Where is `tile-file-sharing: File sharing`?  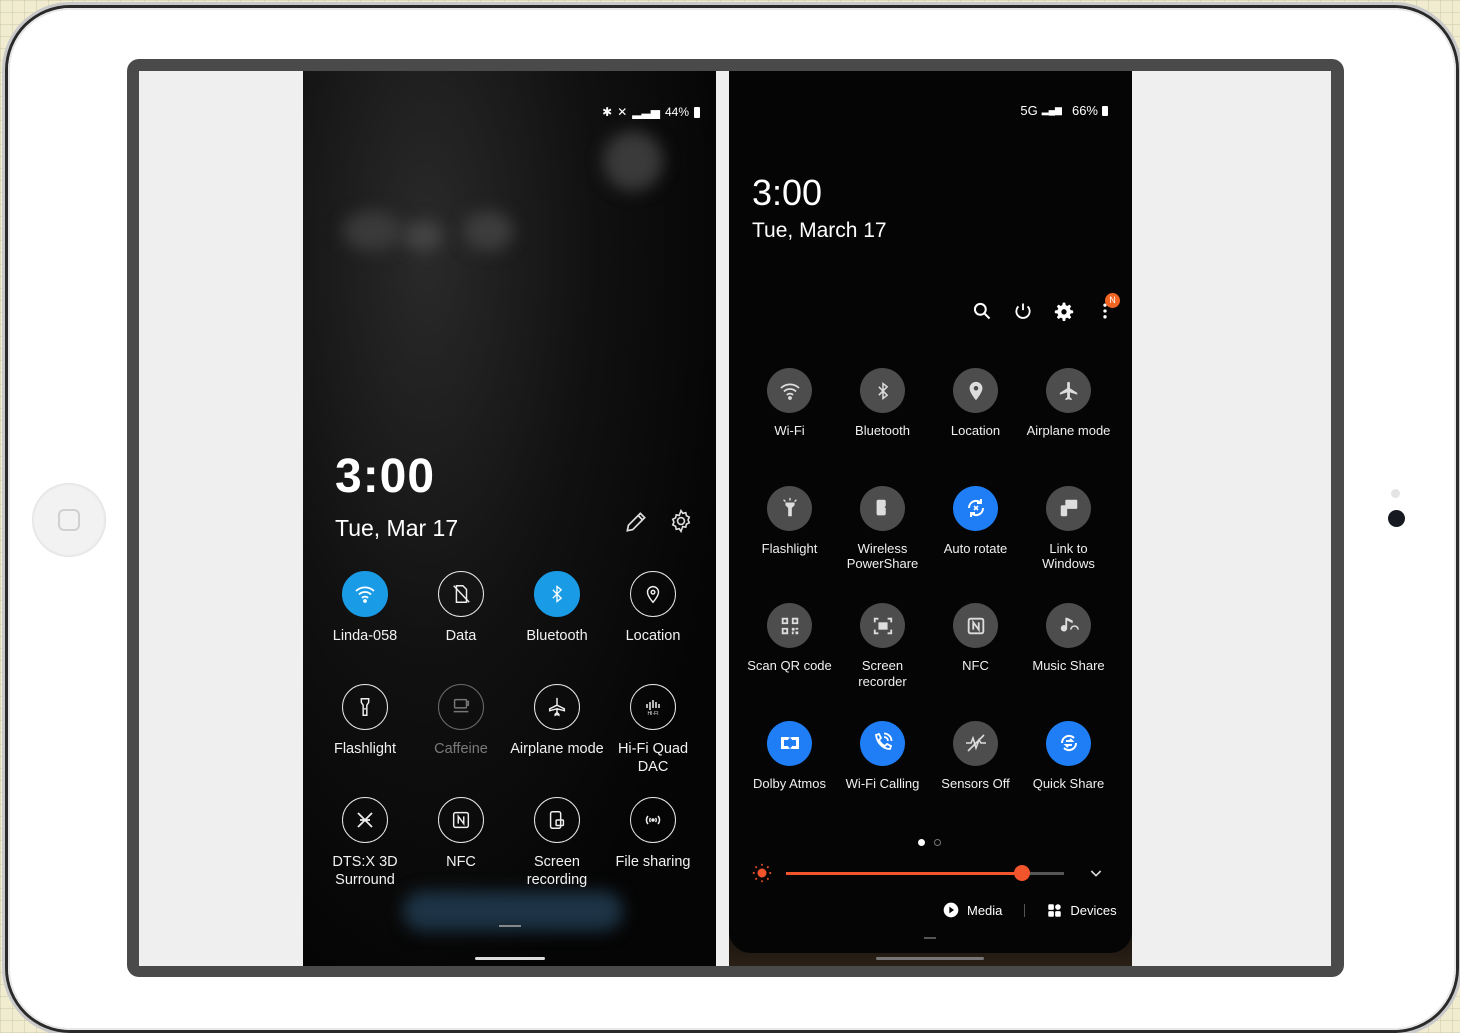 tile-file-sharing: File sharing is located at coordinates (653, 853).